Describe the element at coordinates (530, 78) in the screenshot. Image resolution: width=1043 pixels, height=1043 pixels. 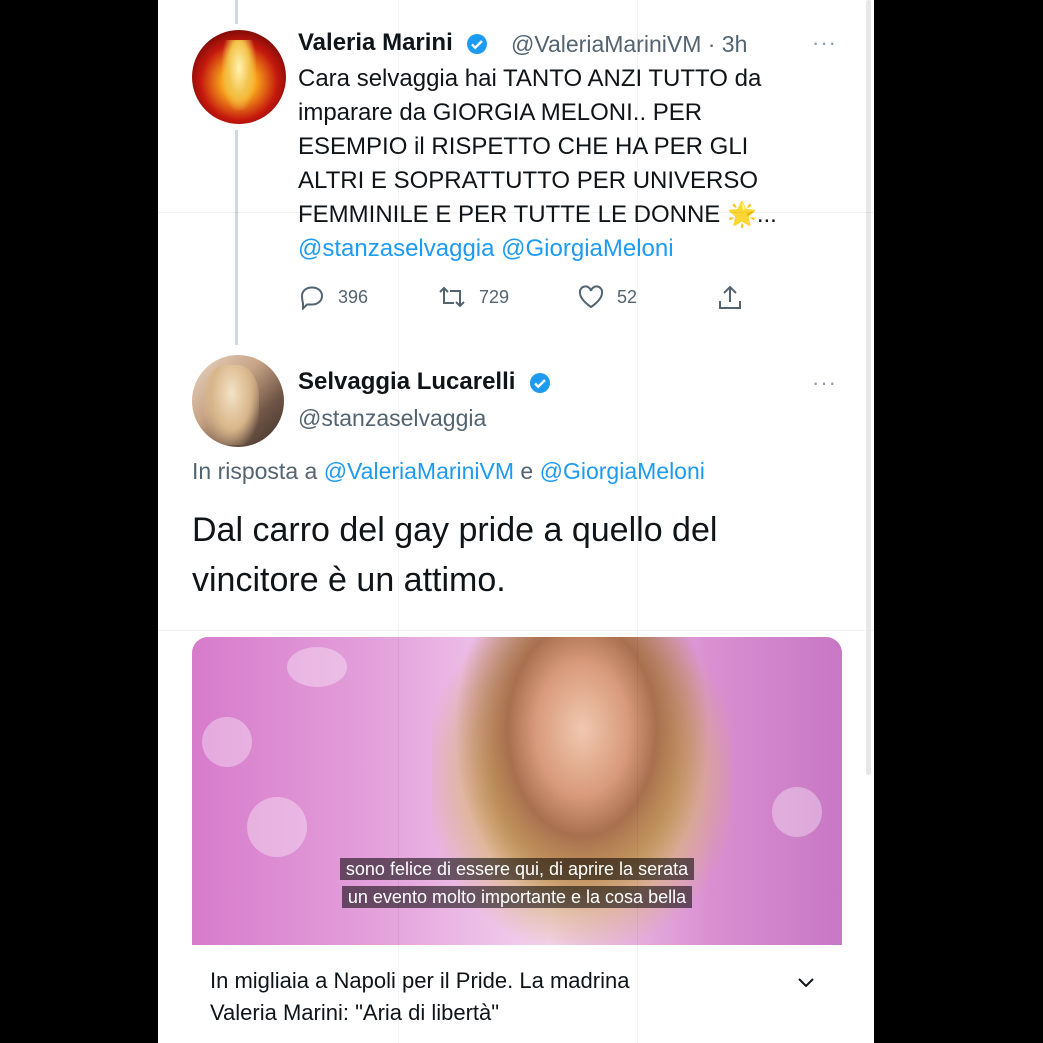
I see `tweet1-line: Cara selvaggia hai TANTO ANZI TUTTO da` at that location.